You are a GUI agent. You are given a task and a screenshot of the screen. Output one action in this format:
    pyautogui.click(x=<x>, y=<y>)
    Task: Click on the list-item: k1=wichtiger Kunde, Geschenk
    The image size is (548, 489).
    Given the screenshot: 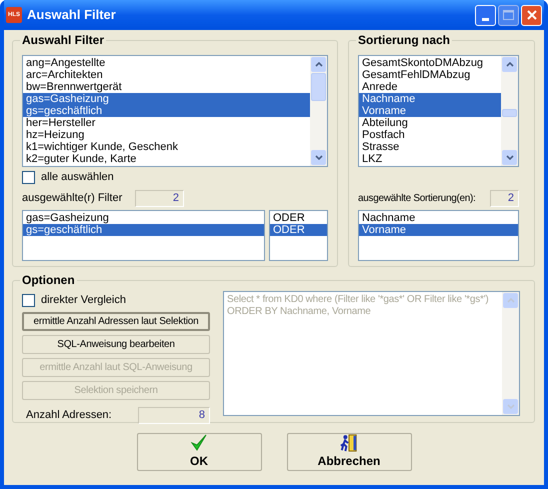 What is the action you would take?
    pyautogui.click(x=166, y=147)
    